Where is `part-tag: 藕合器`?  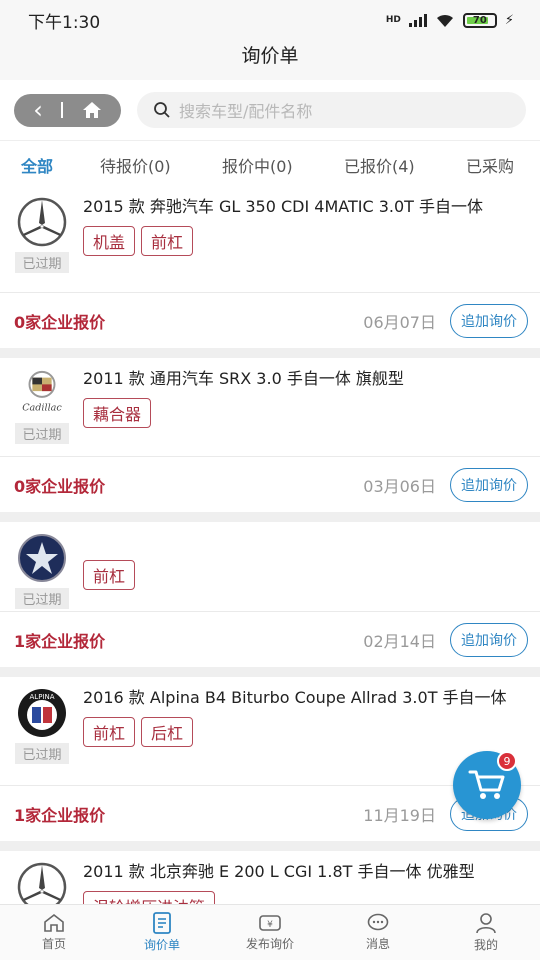 part-tag: 藕合器 is located at coordinates (117, 413).